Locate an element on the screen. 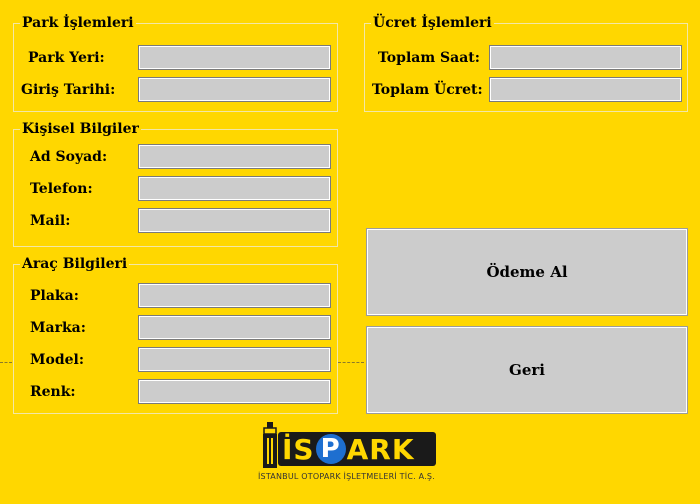  ad-soyad-label: Ad Soyad: is located at coordinates (69, 157).